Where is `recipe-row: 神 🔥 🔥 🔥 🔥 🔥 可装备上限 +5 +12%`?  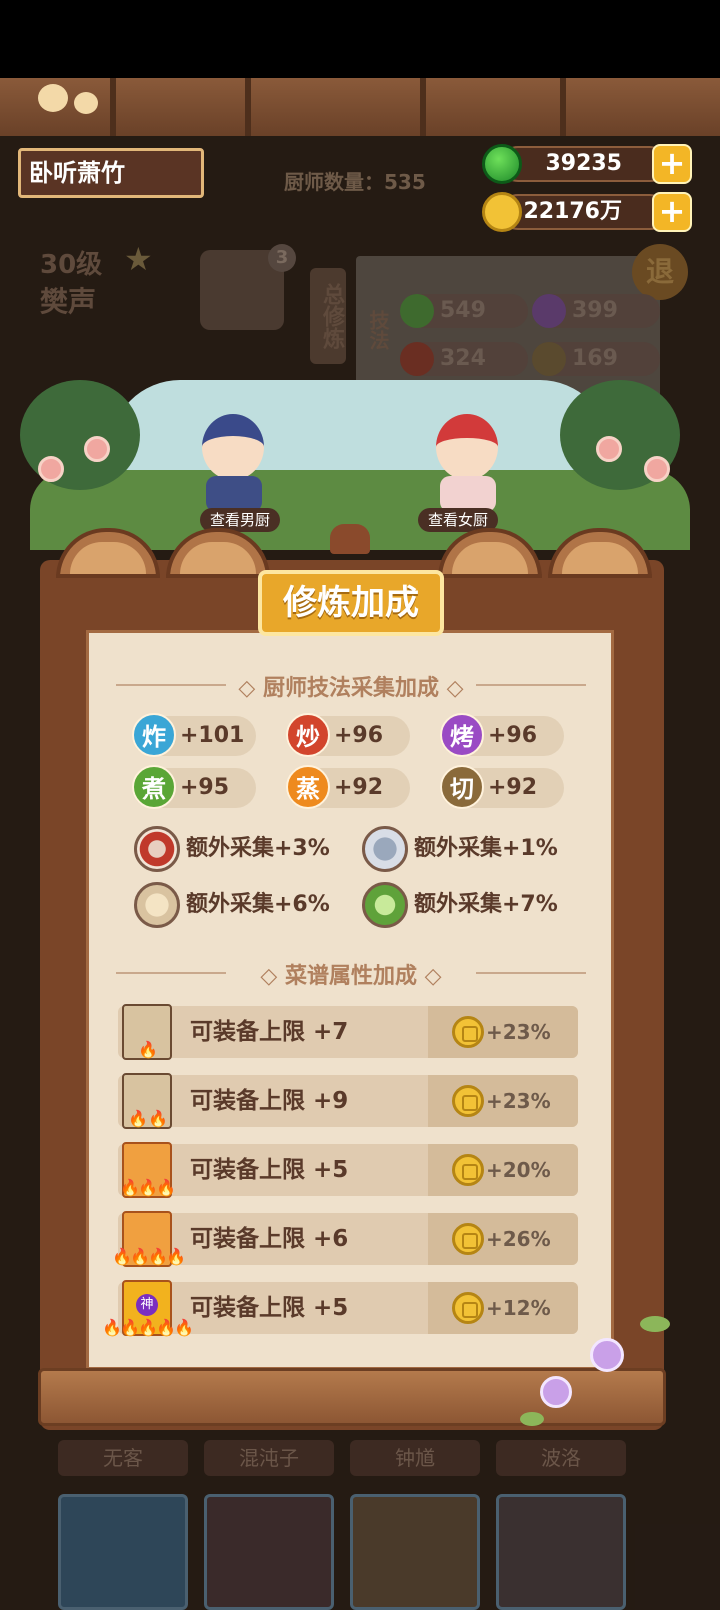 recipe-row: 神 🔥 🔥 🔥 🔥 🔥 可装备上限 +5 +12% is located at coordinates (340, 1308).